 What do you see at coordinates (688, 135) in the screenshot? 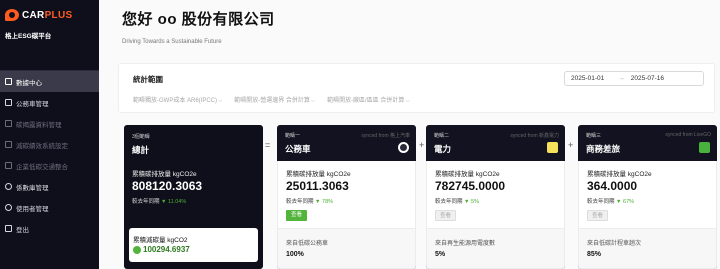
I see `scope3-source: synced from LiveGO` at bounding box center [688, 135].